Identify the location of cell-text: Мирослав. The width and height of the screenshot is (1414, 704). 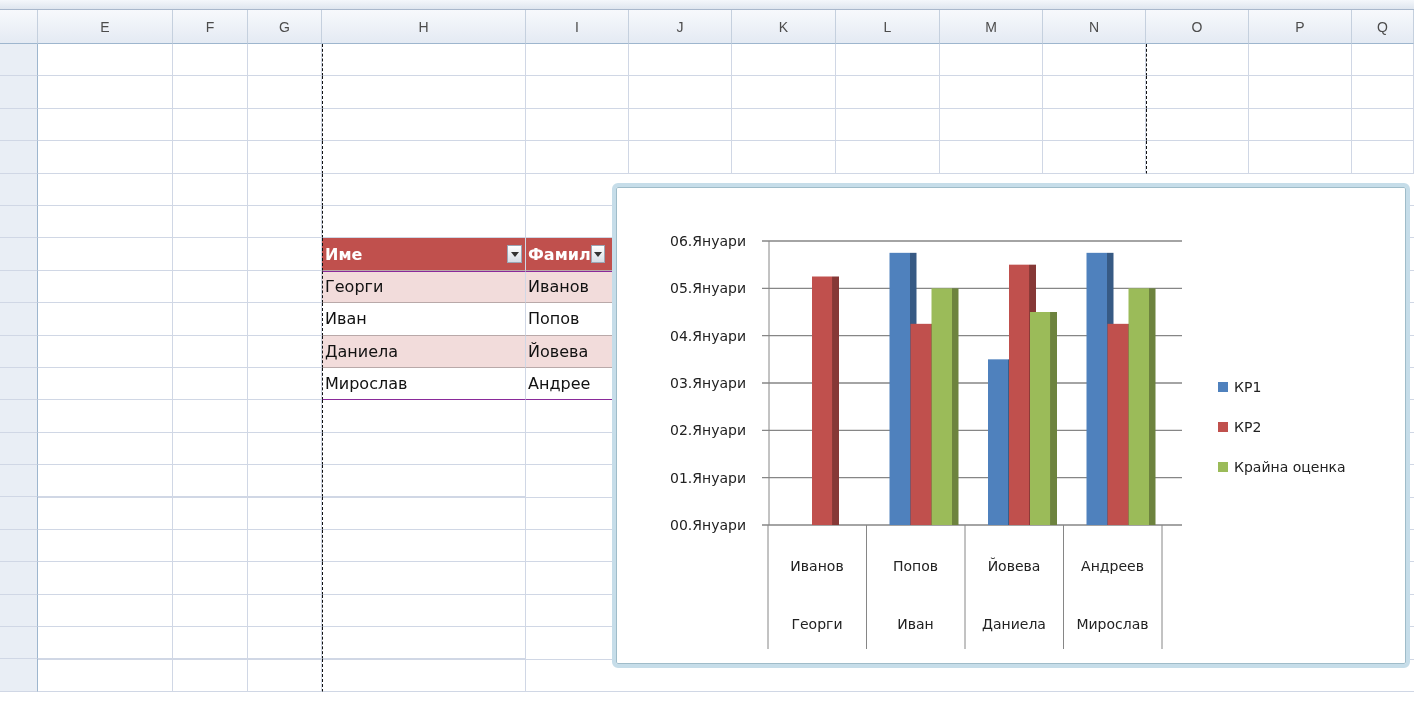
(366, 384).